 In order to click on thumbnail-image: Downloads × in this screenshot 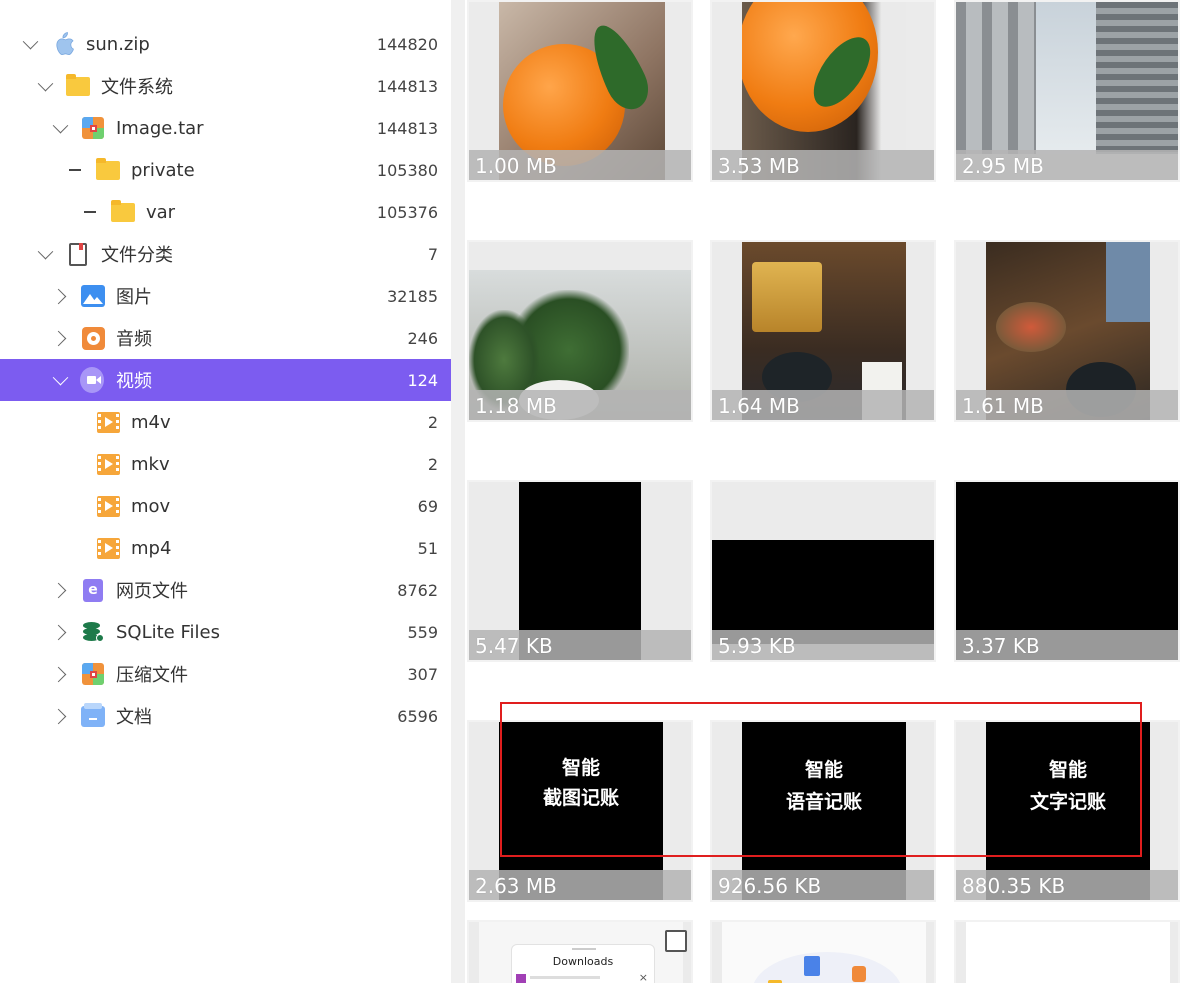, I will do `click(581, 952)`.